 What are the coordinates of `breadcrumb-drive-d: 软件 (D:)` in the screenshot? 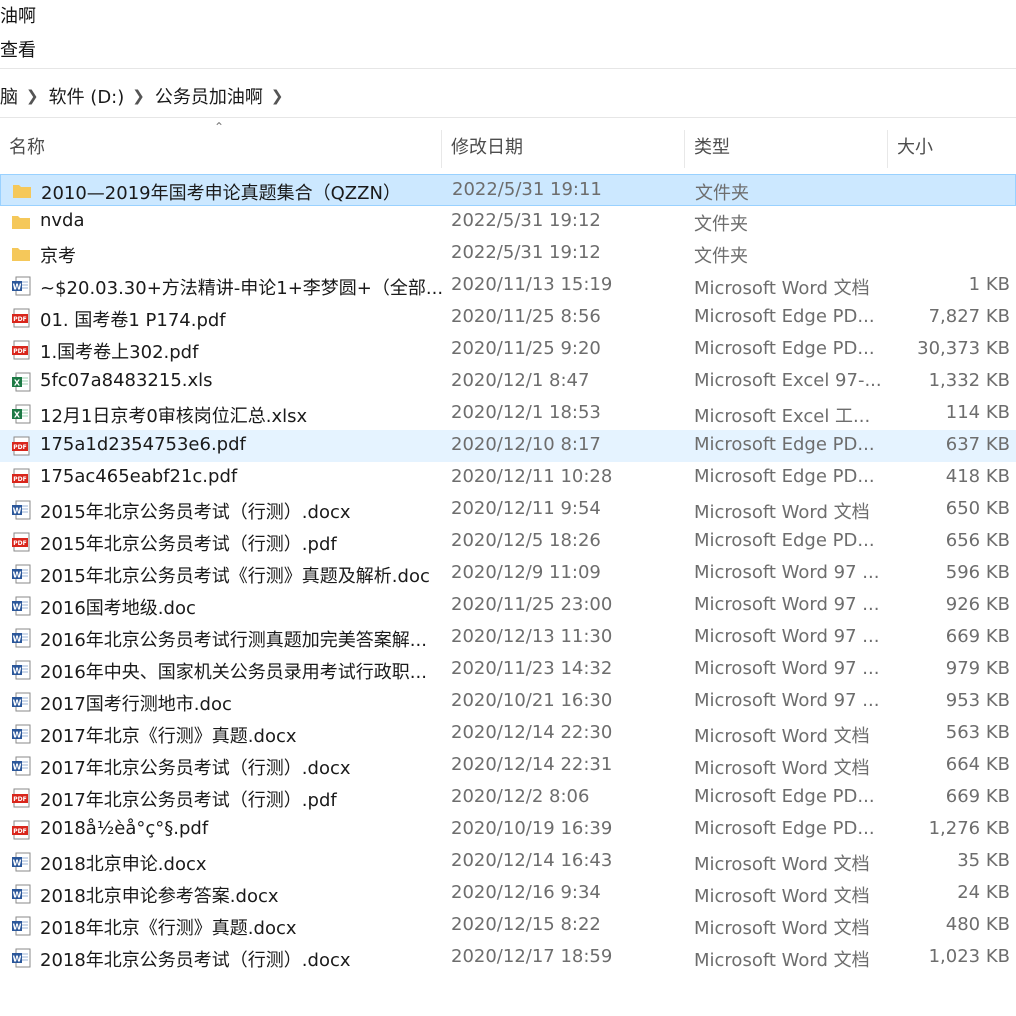 It's located at (87, 96).